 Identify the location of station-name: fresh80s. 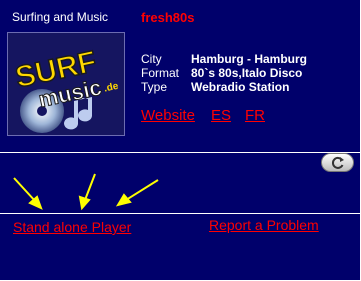
(168, 17).